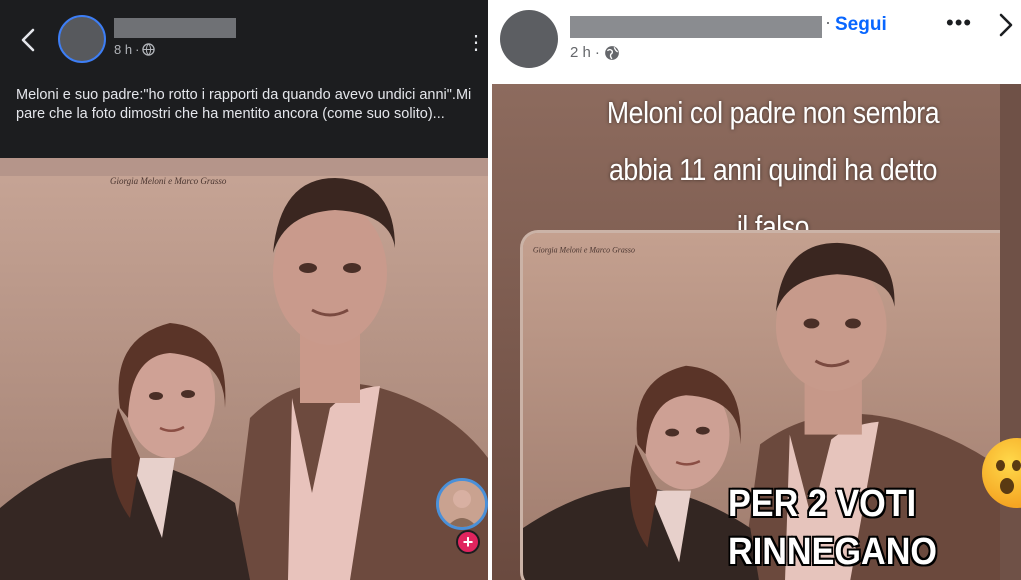 Image resolution: width=1021 pixels, height=580 pixels. I want to click on reel-badge: +, so click(462, 516).